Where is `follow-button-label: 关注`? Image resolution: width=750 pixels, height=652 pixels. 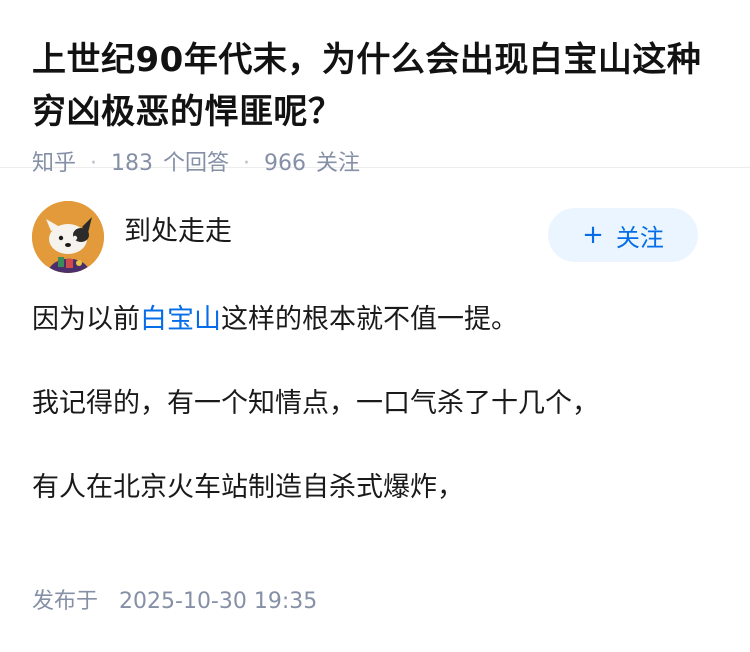 follow-button-label: 关注 is located at coordinates (639, 237).